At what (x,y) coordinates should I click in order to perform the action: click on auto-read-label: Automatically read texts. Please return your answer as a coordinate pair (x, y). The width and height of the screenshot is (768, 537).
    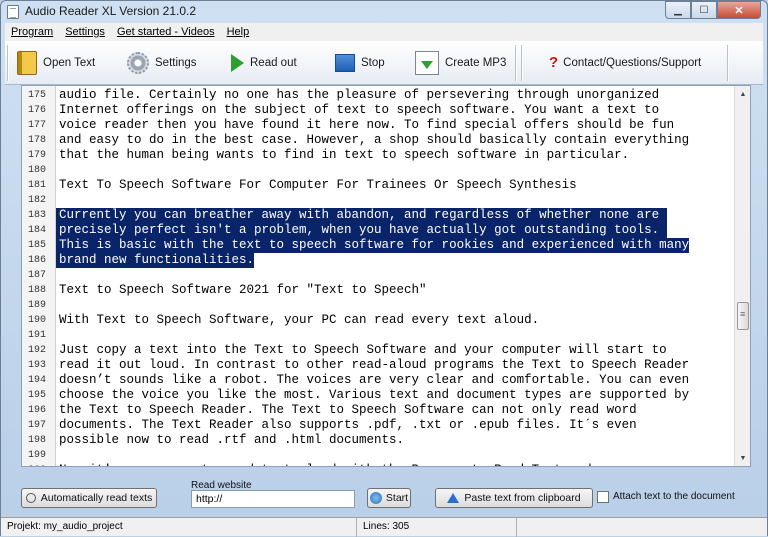
    Looking at the image, I should click on (96, 498).